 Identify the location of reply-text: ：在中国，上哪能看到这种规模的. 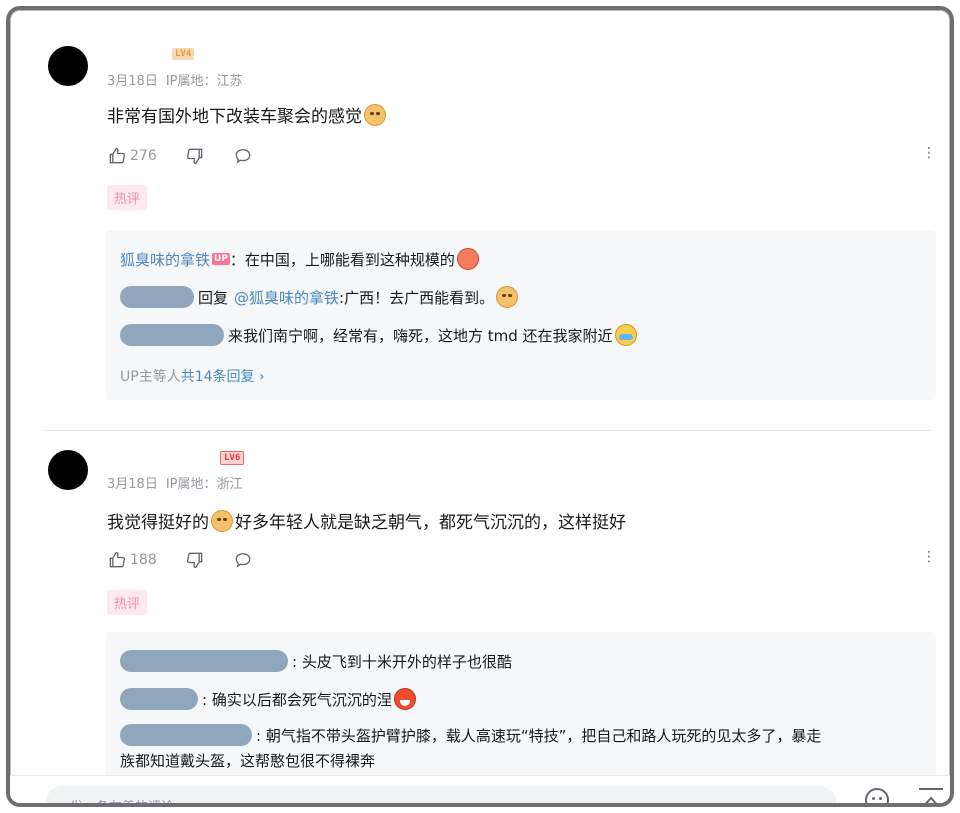
(342, 259).